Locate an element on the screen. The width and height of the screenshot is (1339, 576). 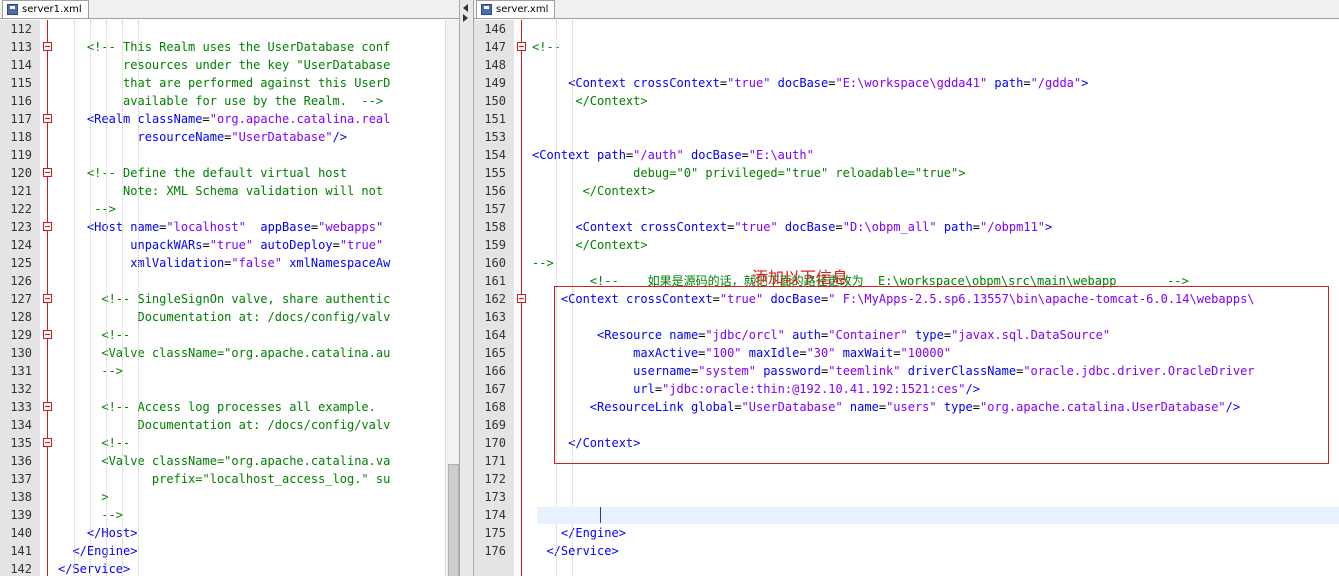
line-number: 157 is located at coordinates (495, 209).